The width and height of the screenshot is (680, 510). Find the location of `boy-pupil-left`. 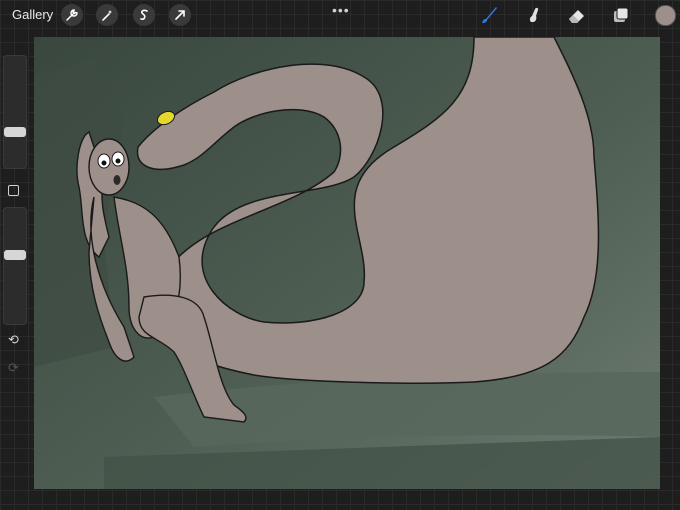

boy-pupil-left is located at coordinates (104, 163).